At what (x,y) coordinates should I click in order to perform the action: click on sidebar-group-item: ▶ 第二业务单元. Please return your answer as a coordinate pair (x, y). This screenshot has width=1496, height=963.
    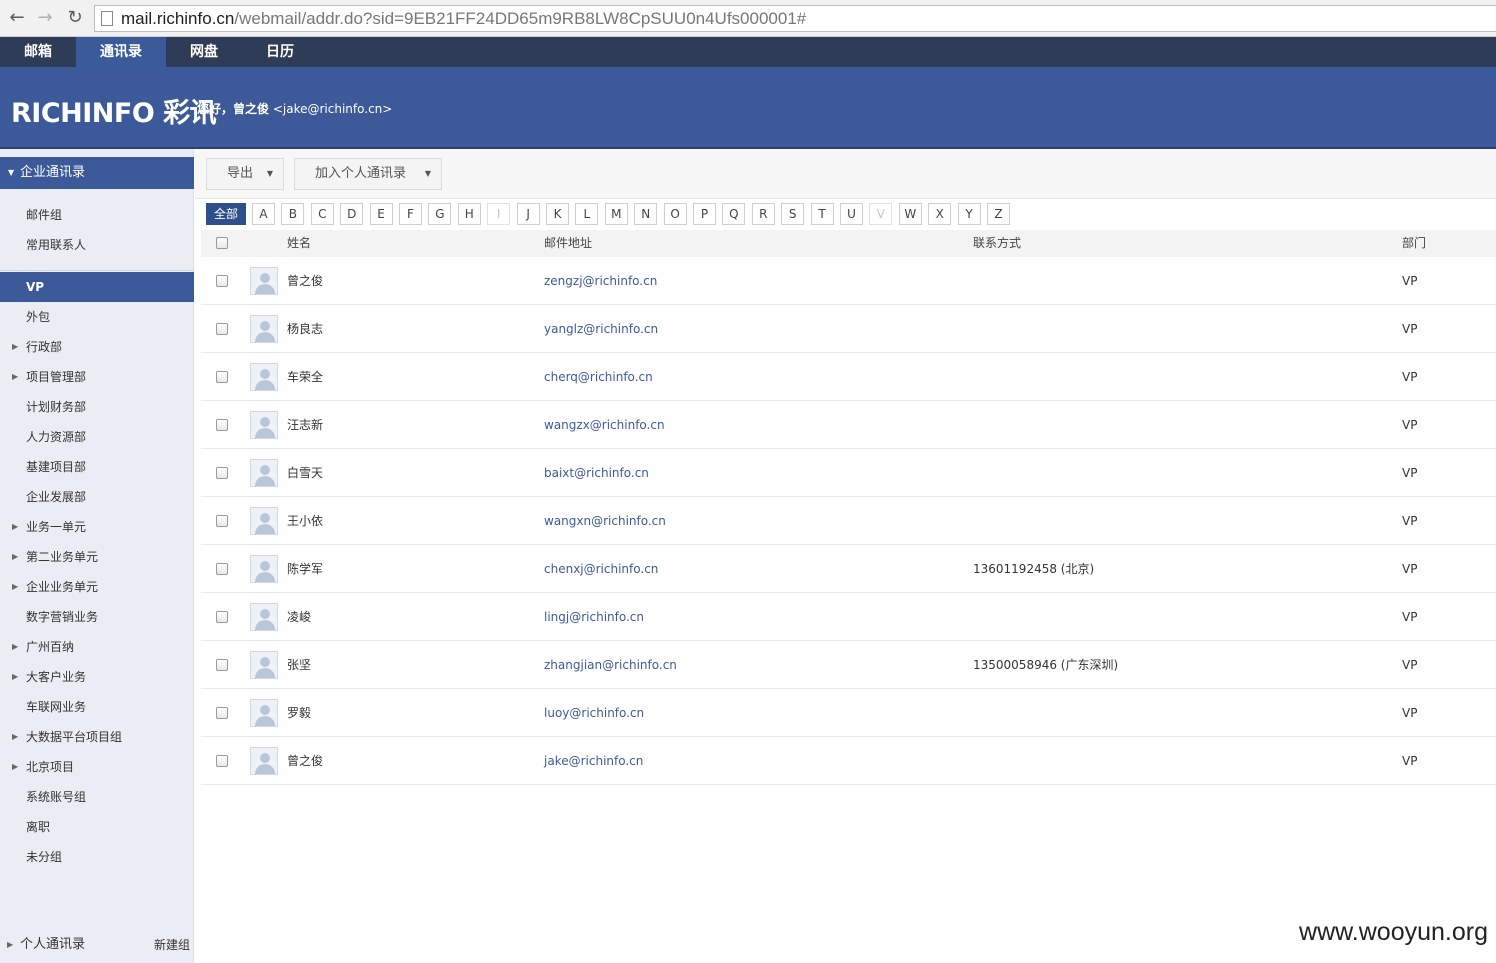
    Looking at the image, I should click on (97, 557).